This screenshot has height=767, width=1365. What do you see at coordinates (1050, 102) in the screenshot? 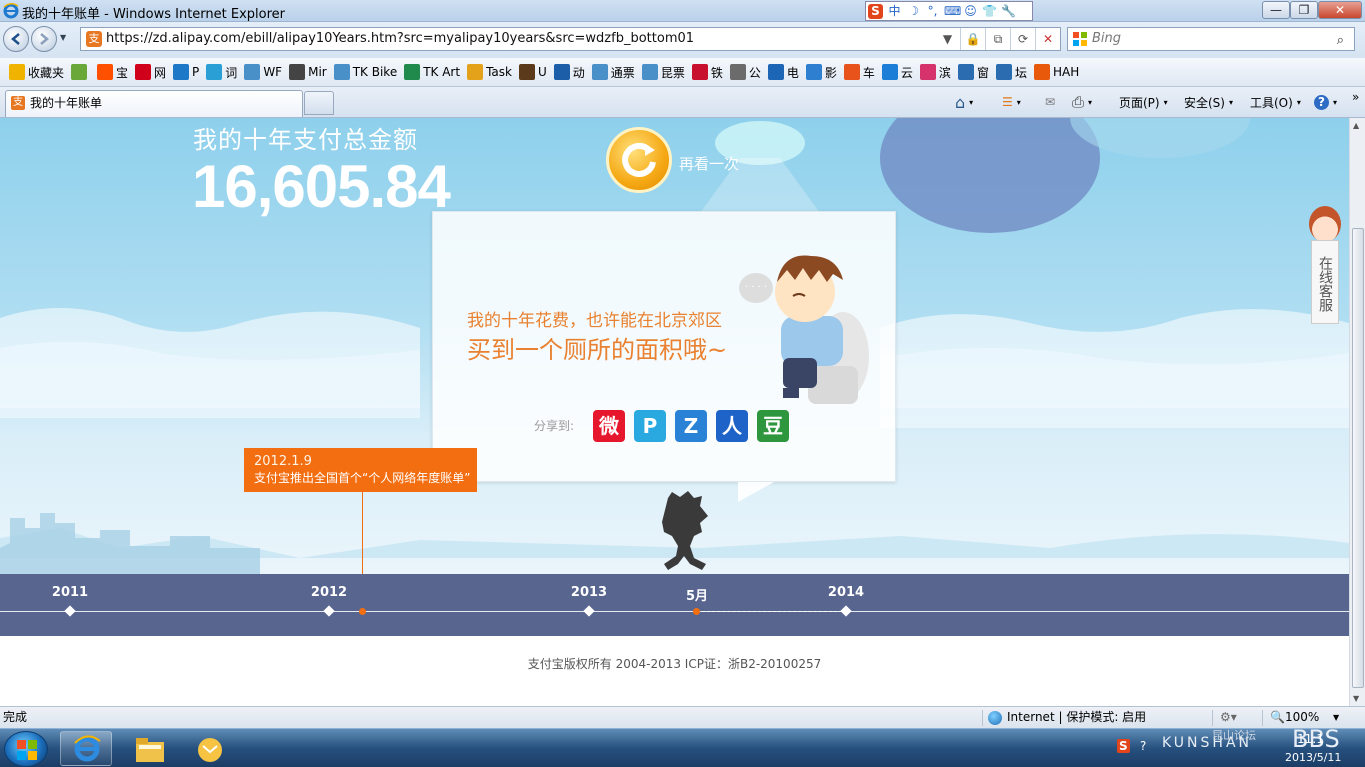
I see `mail-button: ✉` at bounding box center [1050, 102].